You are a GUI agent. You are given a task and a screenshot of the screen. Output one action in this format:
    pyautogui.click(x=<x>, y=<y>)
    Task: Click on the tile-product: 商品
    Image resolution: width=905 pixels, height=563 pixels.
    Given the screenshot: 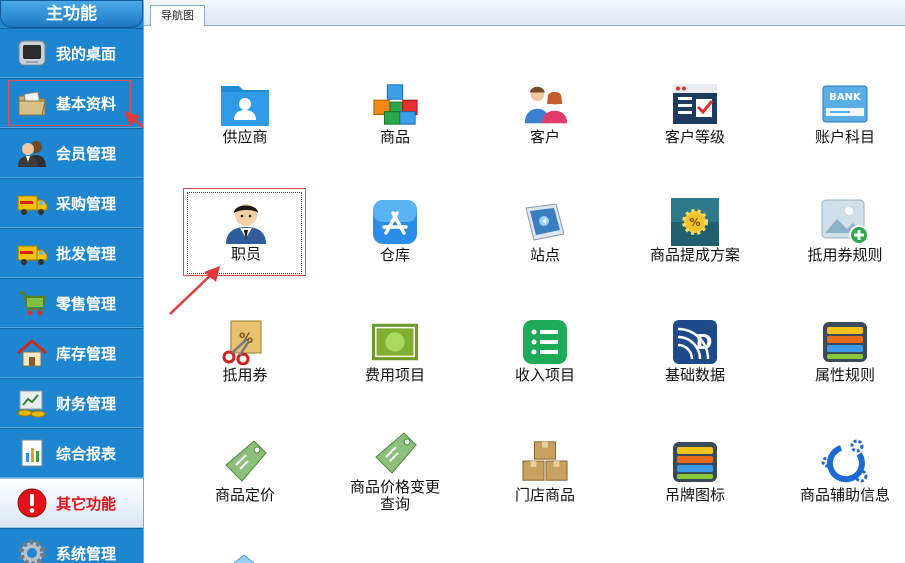 What is the action you would take?
    pyautogui.click(x=395, y=120)
    